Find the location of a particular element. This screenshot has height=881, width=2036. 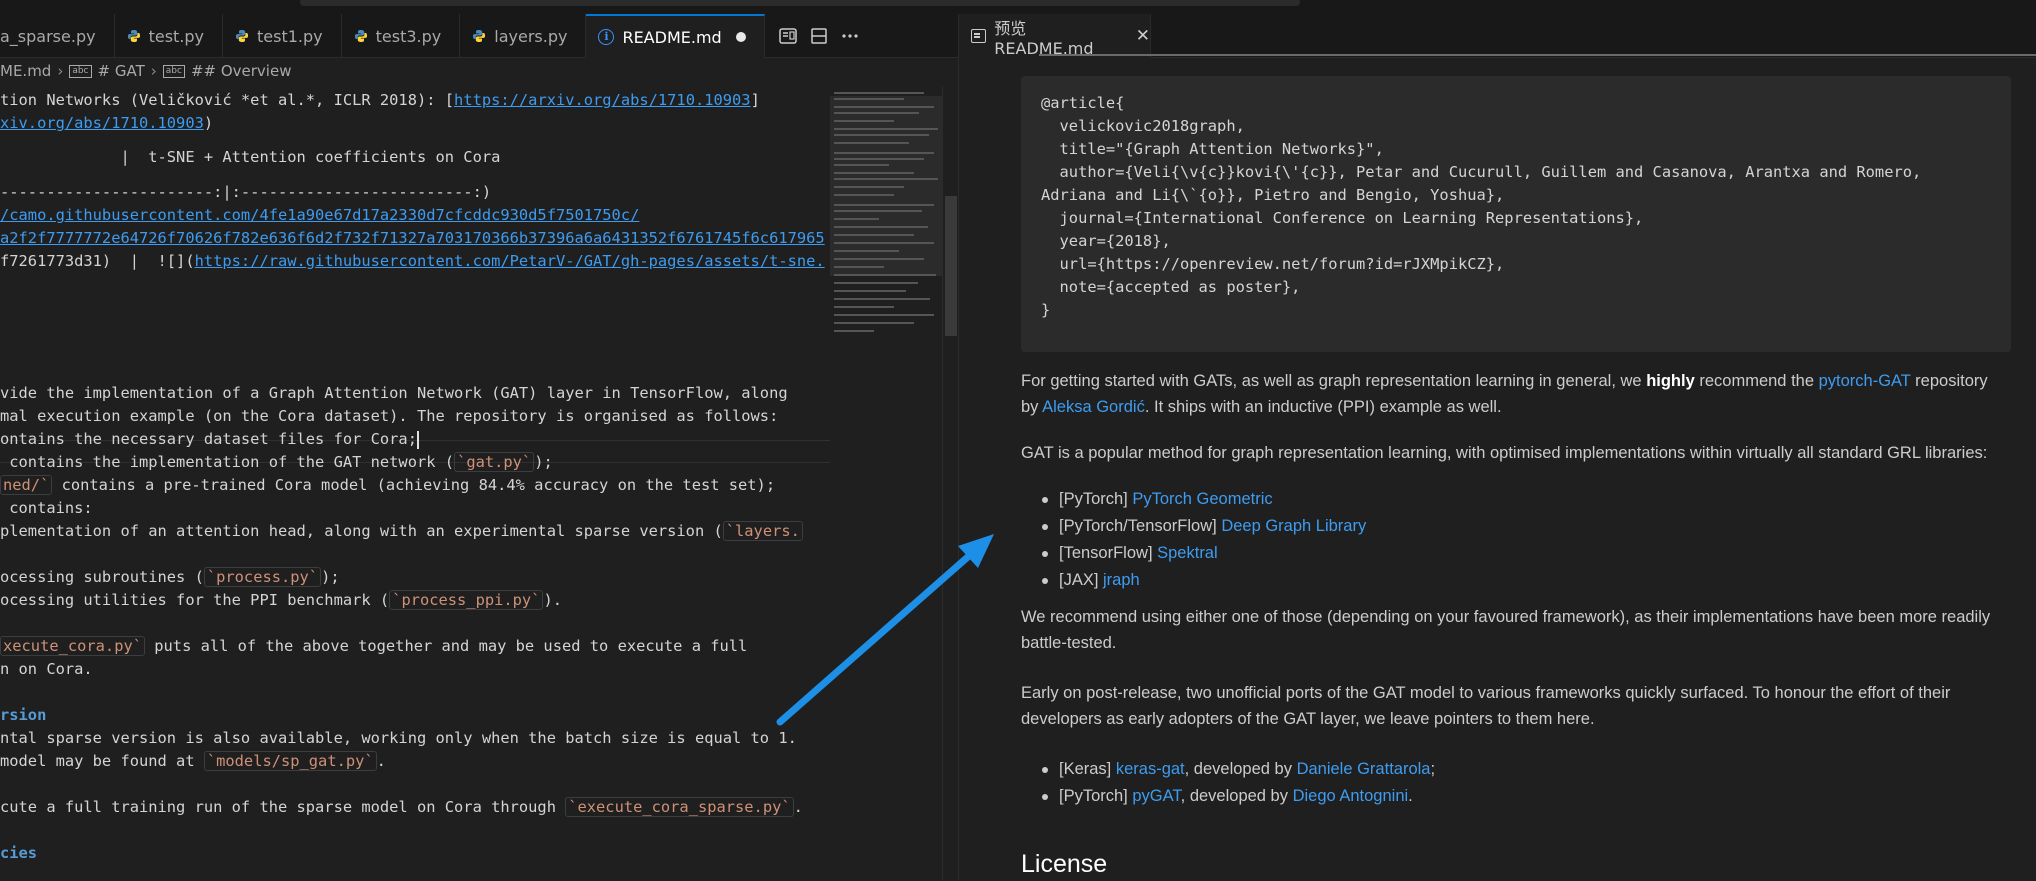

code-line: ocessing subroutines (`process.py`); is located at coordinates (170, 577).